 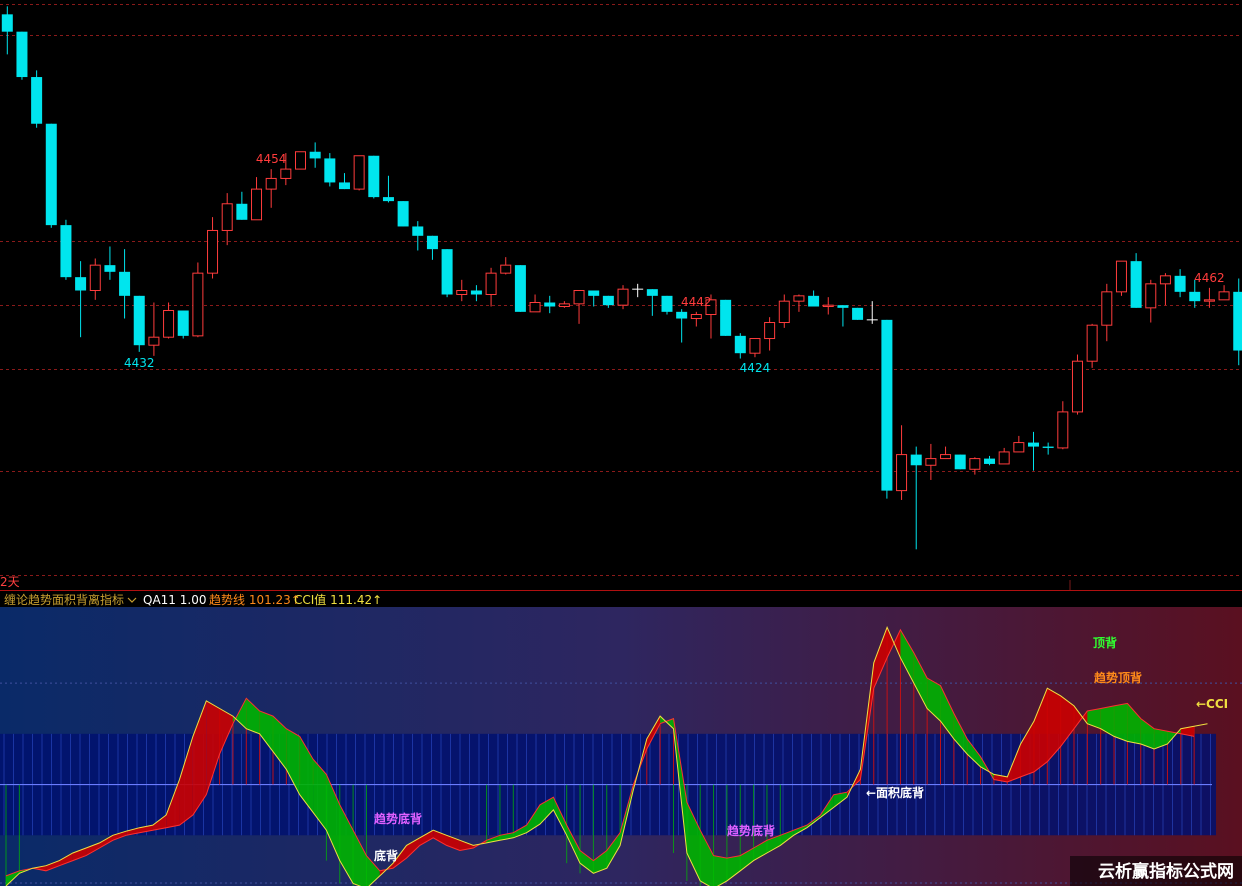 What do you see at coordinates (1105, 642) in the screenshot?
I see `annotation-top-divergence: 顶背` at bounding box center [1105, 642].